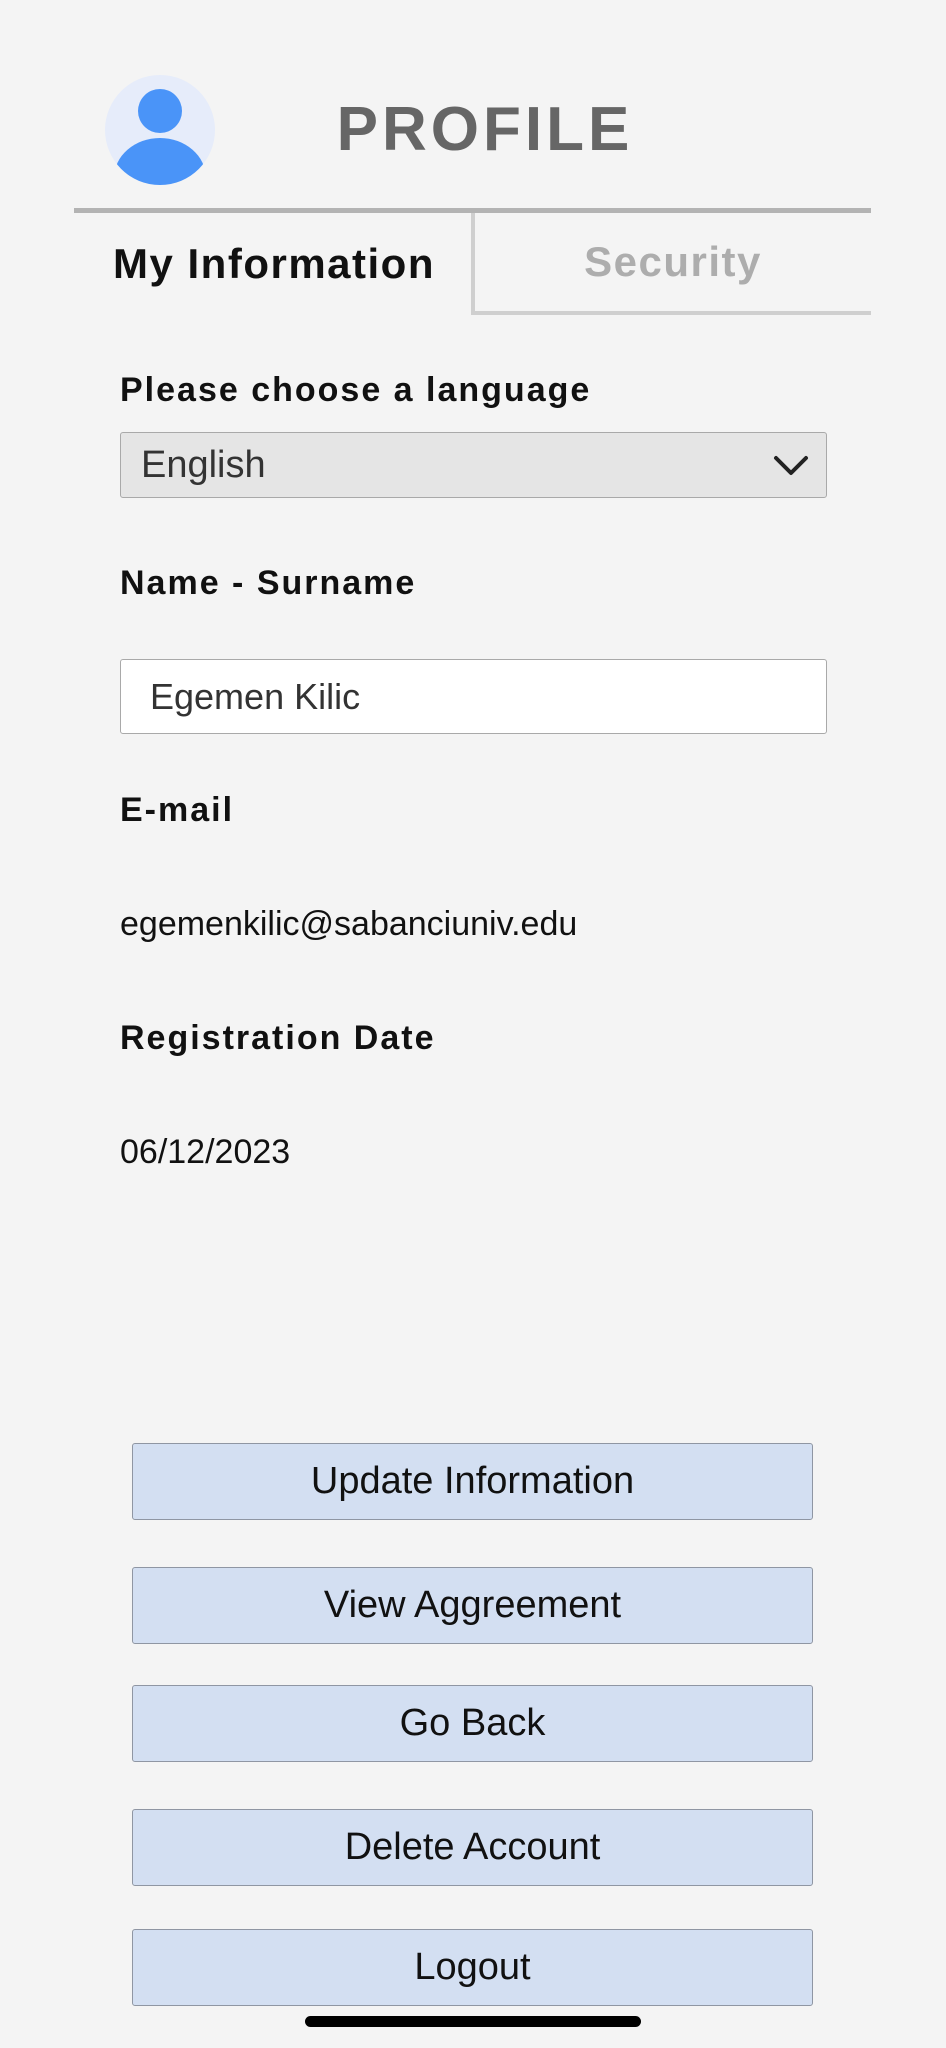 The width and height of the screenshot is (946, 2048). I want to click on update-information-button: Update Information, so click(472, 1481).